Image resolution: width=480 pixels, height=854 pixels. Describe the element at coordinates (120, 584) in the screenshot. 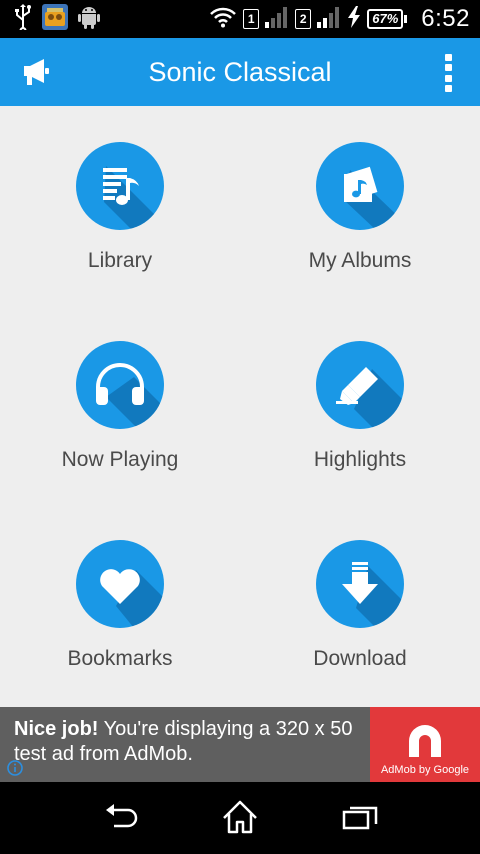

I see `heart-icon` at that location.